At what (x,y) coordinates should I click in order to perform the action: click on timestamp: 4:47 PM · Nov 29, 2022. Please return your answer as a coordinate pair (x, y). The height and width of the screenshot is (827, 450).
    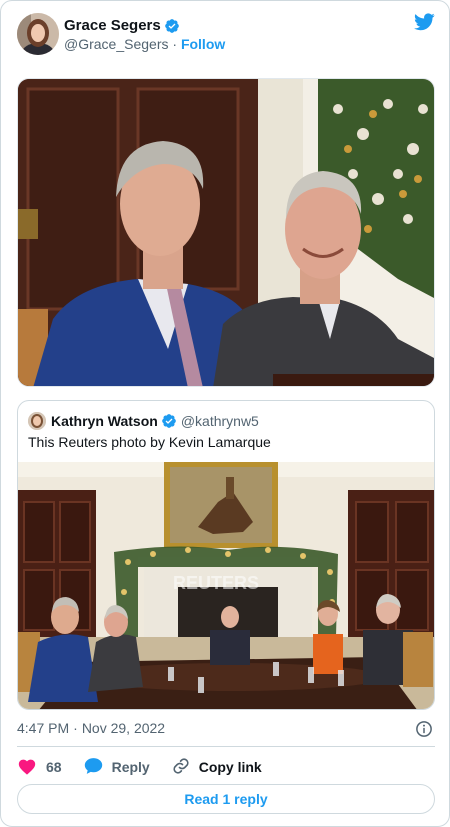
    Looking at the image, I should click on (91, 728).